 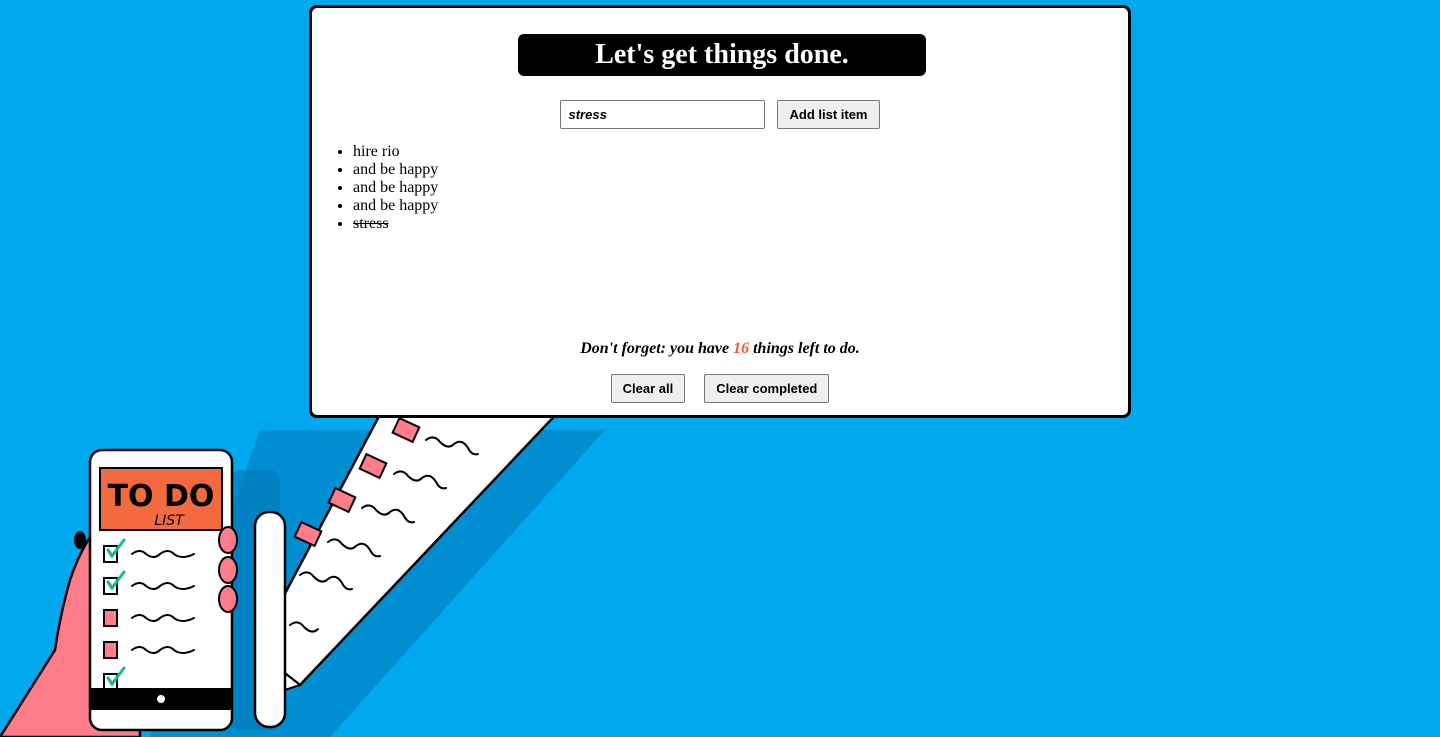 I want to click on clear-all-button: Clear all, so click(x=648, y=388).